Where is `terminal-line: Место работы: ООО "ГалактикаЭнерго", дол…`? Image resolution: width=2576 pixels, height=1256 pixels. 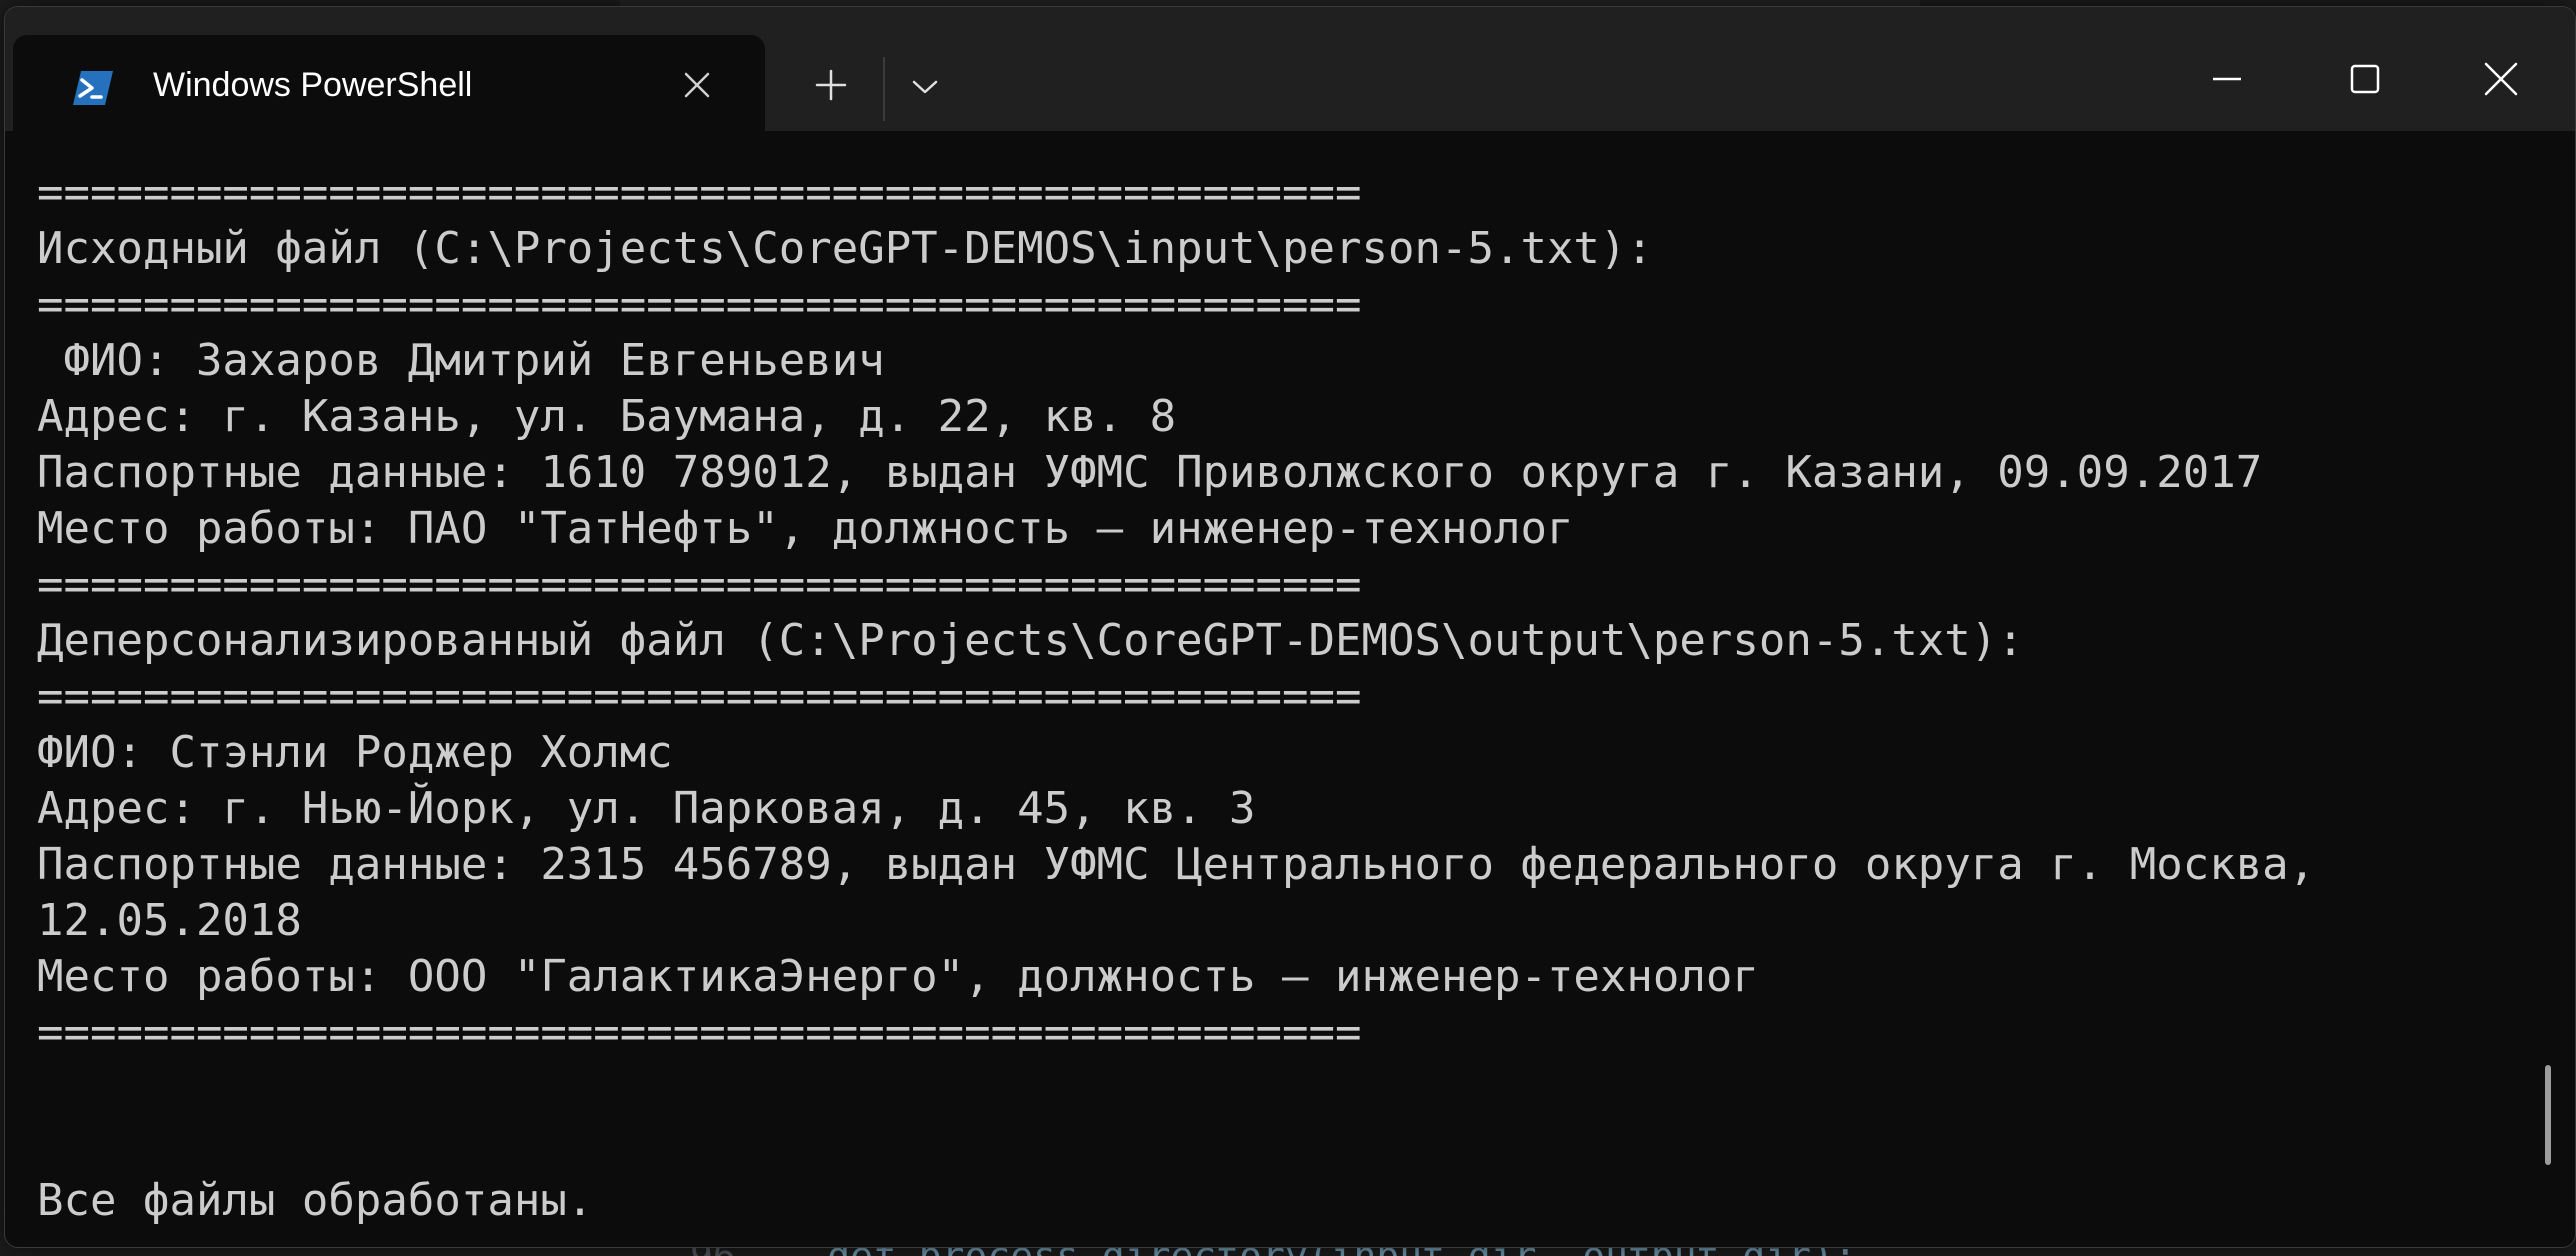
terminal-line: Место работы: ООО "ГалактикаЭнерго", дол… is located at coordinates (898, 976).